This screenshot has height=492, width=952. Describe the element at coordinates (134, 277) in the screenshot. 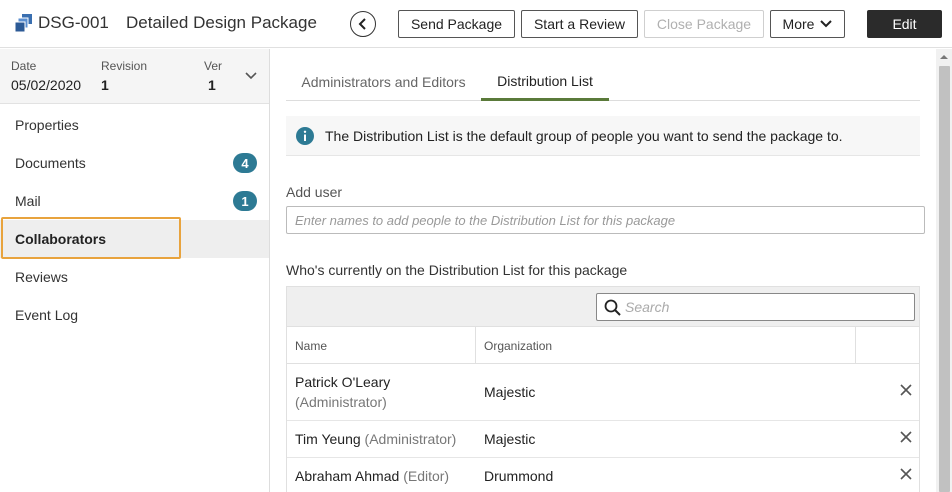

I see `sidebar-item-reviews: Reviews` at that location.